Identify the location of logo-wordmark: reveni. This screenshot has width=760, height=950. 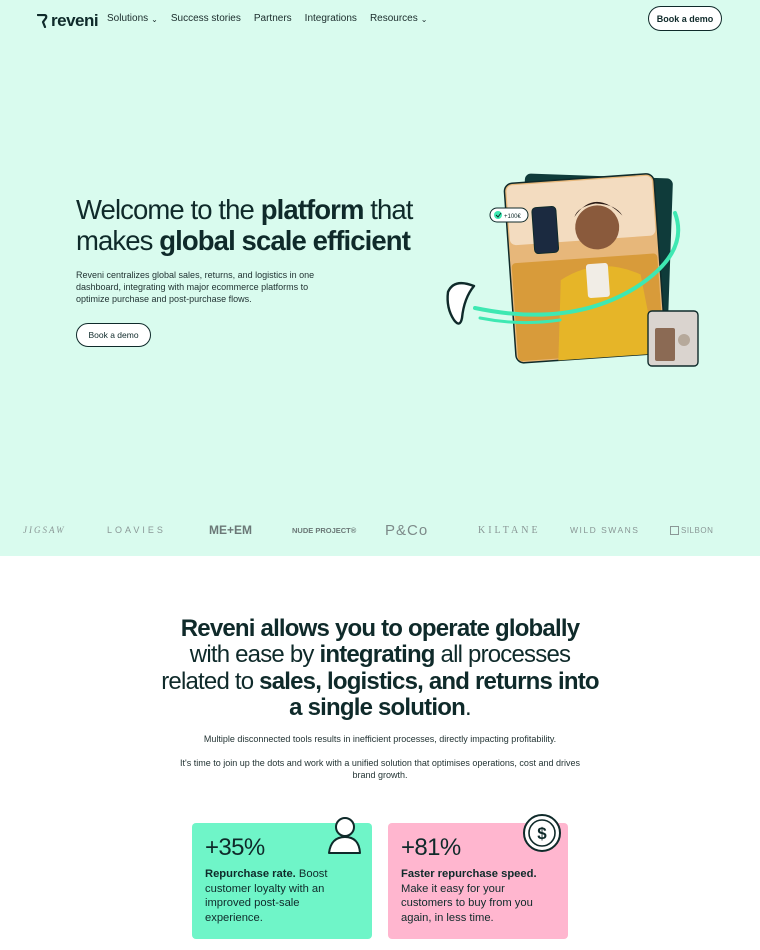
(75, 20).